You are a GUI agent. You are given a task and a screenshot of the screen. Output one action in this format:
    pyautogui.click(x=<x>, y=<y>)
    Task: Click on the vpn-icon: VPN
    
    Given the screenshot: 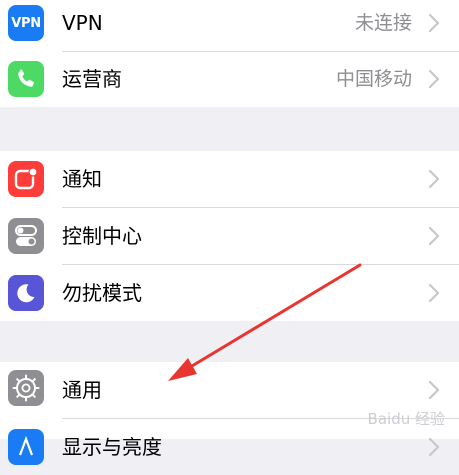 What is the action you would take?
    pyautogui.click(x=26, y=23)
    